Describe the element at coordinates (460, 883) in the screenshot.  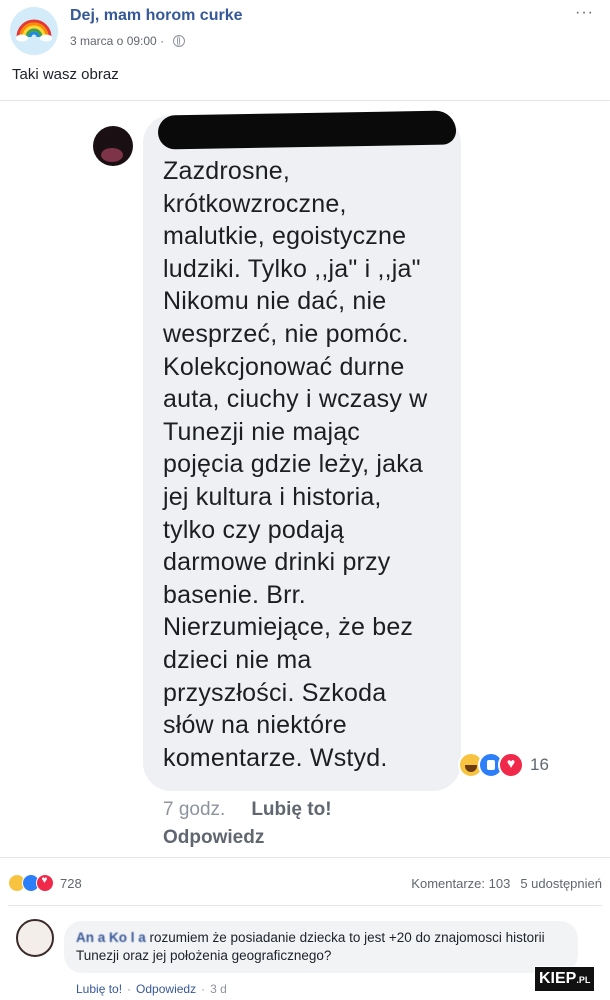
I see `comments-count-link: Komentarze: 103` at that location.